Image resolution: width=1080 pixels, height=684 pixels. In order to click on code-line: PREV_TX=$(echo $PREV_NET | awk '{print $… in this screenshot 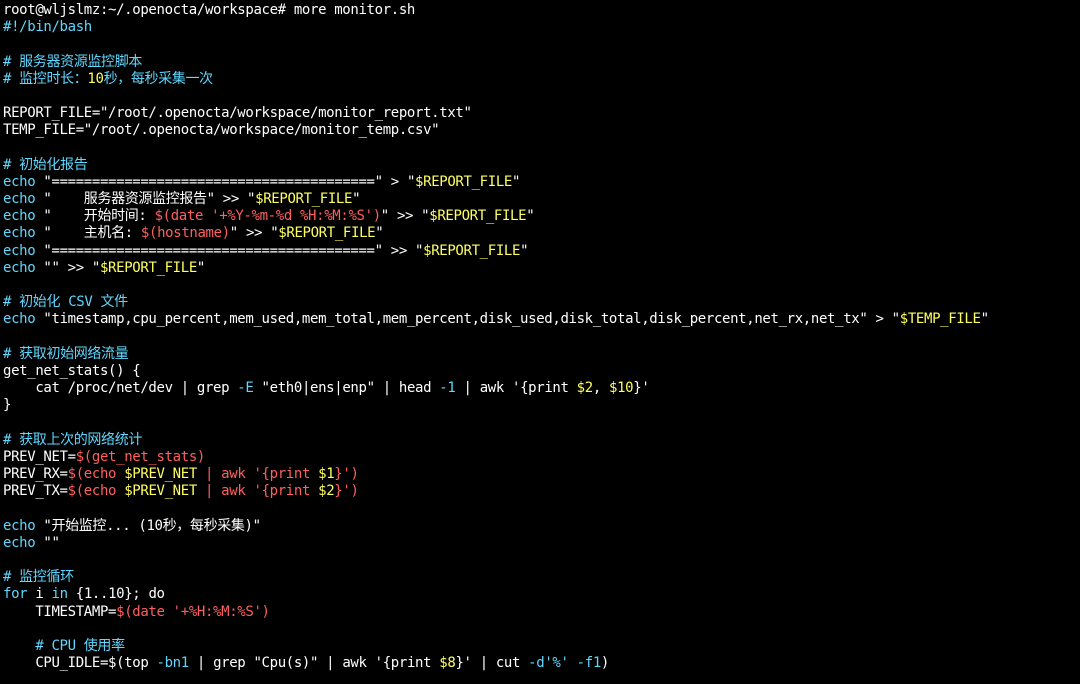, I will do `click(540, 491)`.